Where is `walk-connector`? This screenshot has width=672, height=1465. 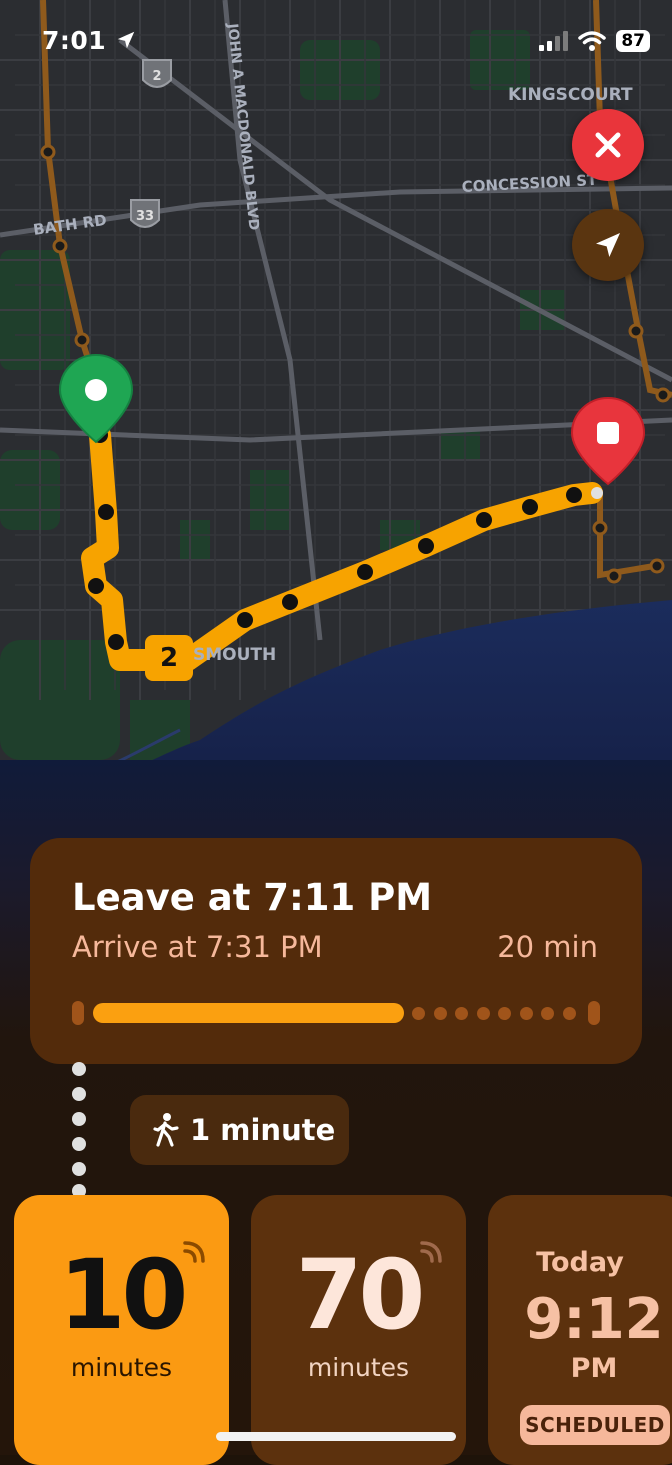
walk-connector is located at coordinates (79, 1130).